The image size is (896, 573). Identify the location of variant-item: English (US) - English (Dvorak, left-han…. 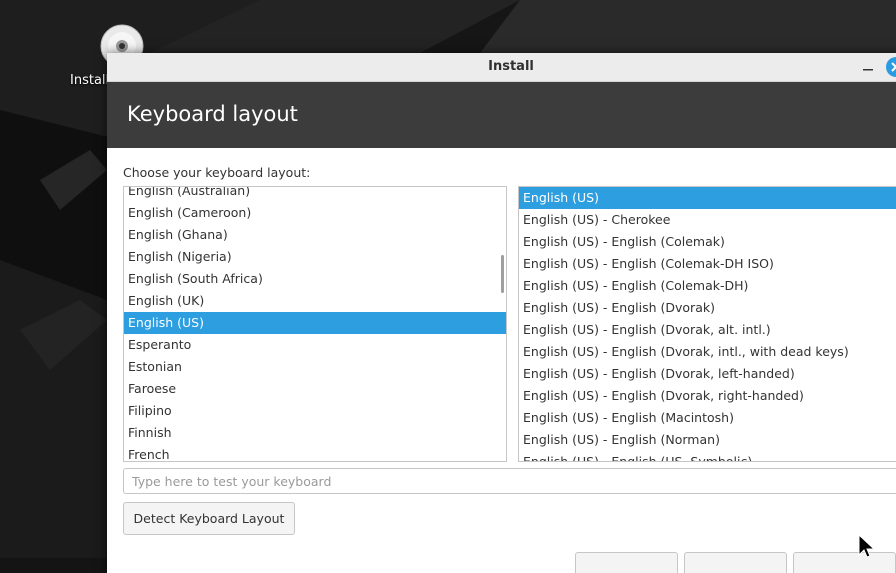
(707, 374).